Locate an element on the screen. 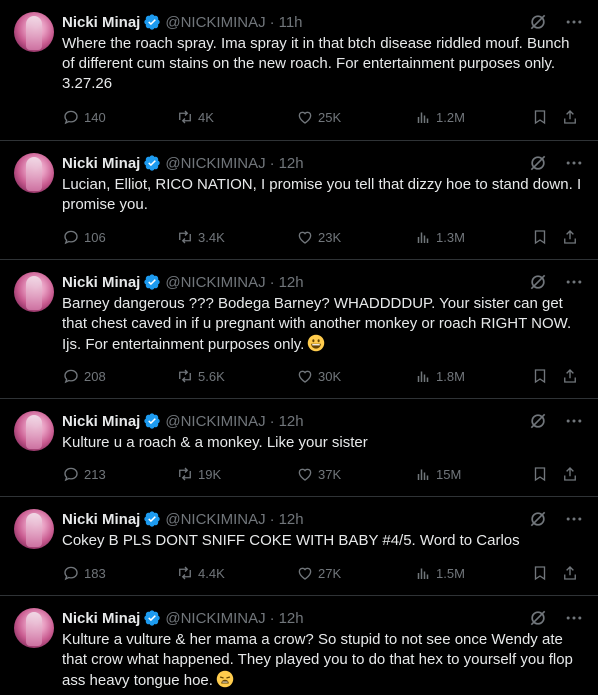  like-button: 27K is located at coordinates (318, 573).